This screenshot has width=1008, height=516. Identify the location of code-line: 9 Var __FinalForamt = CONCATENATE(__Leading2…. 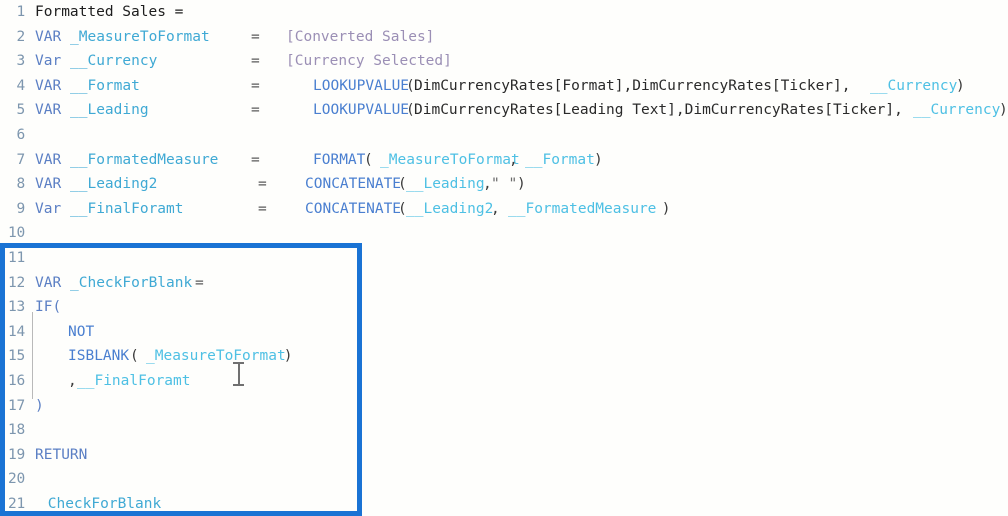
(504, 209).